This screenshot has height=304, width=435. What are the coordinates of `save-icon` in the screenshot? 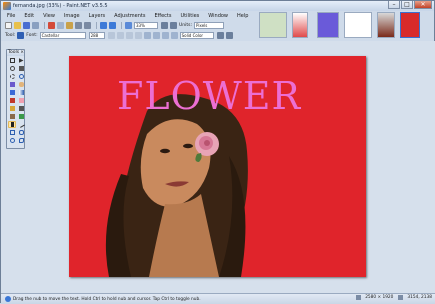 It's located at (26, 25).